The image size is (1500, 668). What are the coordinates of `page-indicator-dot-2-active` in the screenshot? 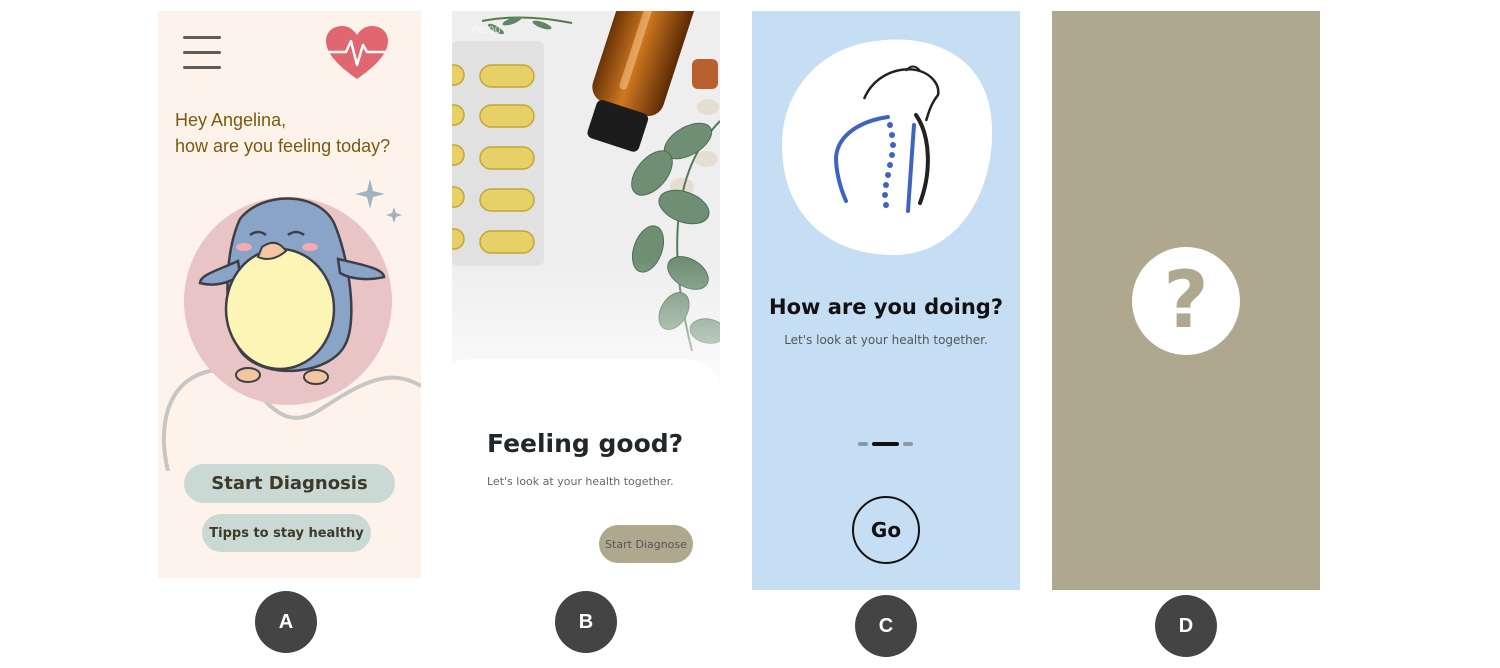 It's located at (885, 444).